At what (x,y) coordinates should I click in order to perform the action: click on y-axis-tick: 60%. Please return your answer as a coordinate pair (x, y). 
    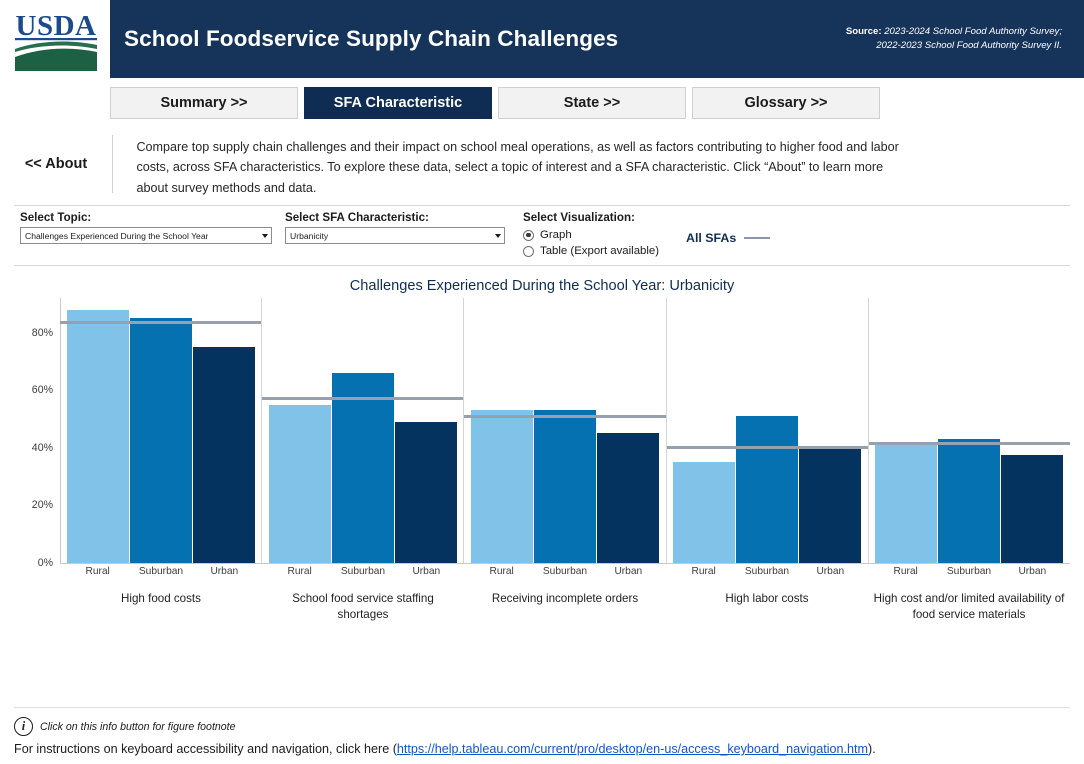
    Looking at the image, I should click on (42, 390).